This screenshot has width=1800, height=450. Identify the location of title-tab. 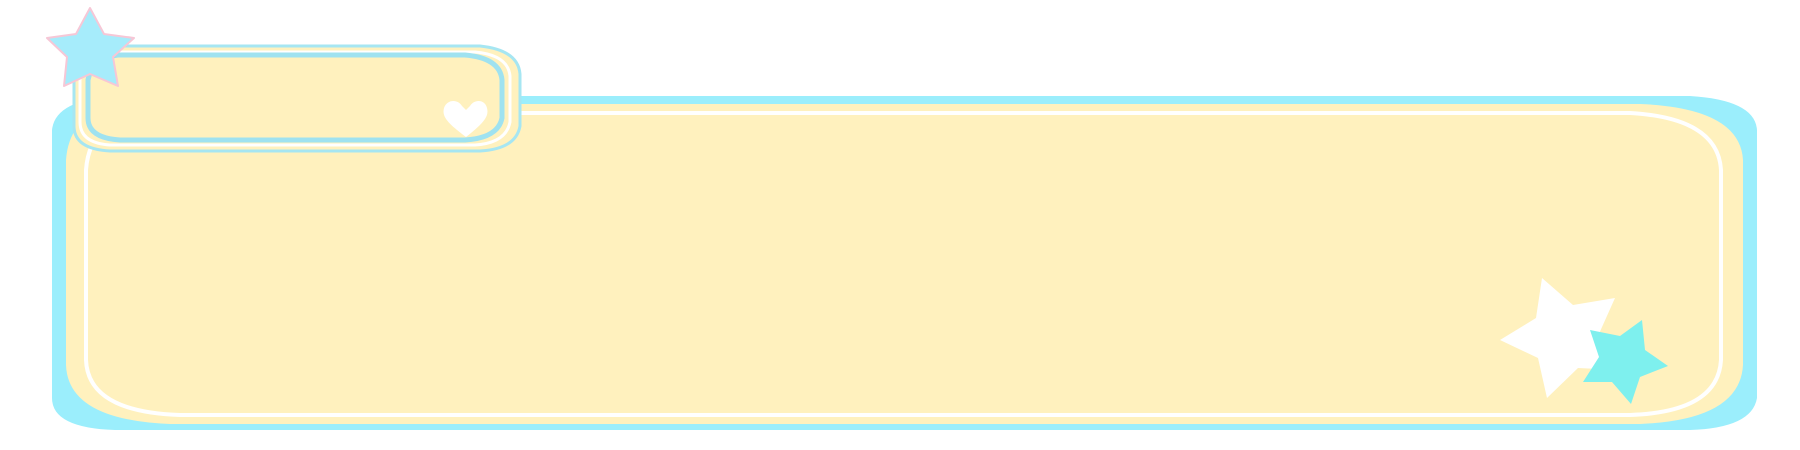
(297, 98).